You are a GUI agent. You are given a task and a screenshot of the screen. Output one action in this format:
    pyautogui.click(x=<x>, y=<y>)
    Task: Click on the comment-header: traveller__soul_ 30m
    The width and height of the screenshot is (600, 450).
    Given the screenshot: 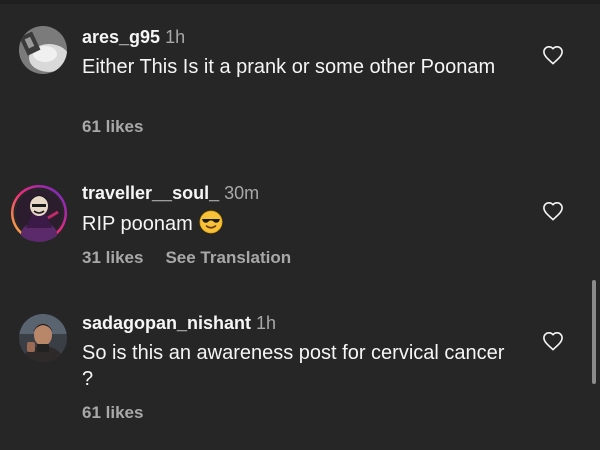 What is the action you would take?
    pyautogui.click(x=170, y=193)
    